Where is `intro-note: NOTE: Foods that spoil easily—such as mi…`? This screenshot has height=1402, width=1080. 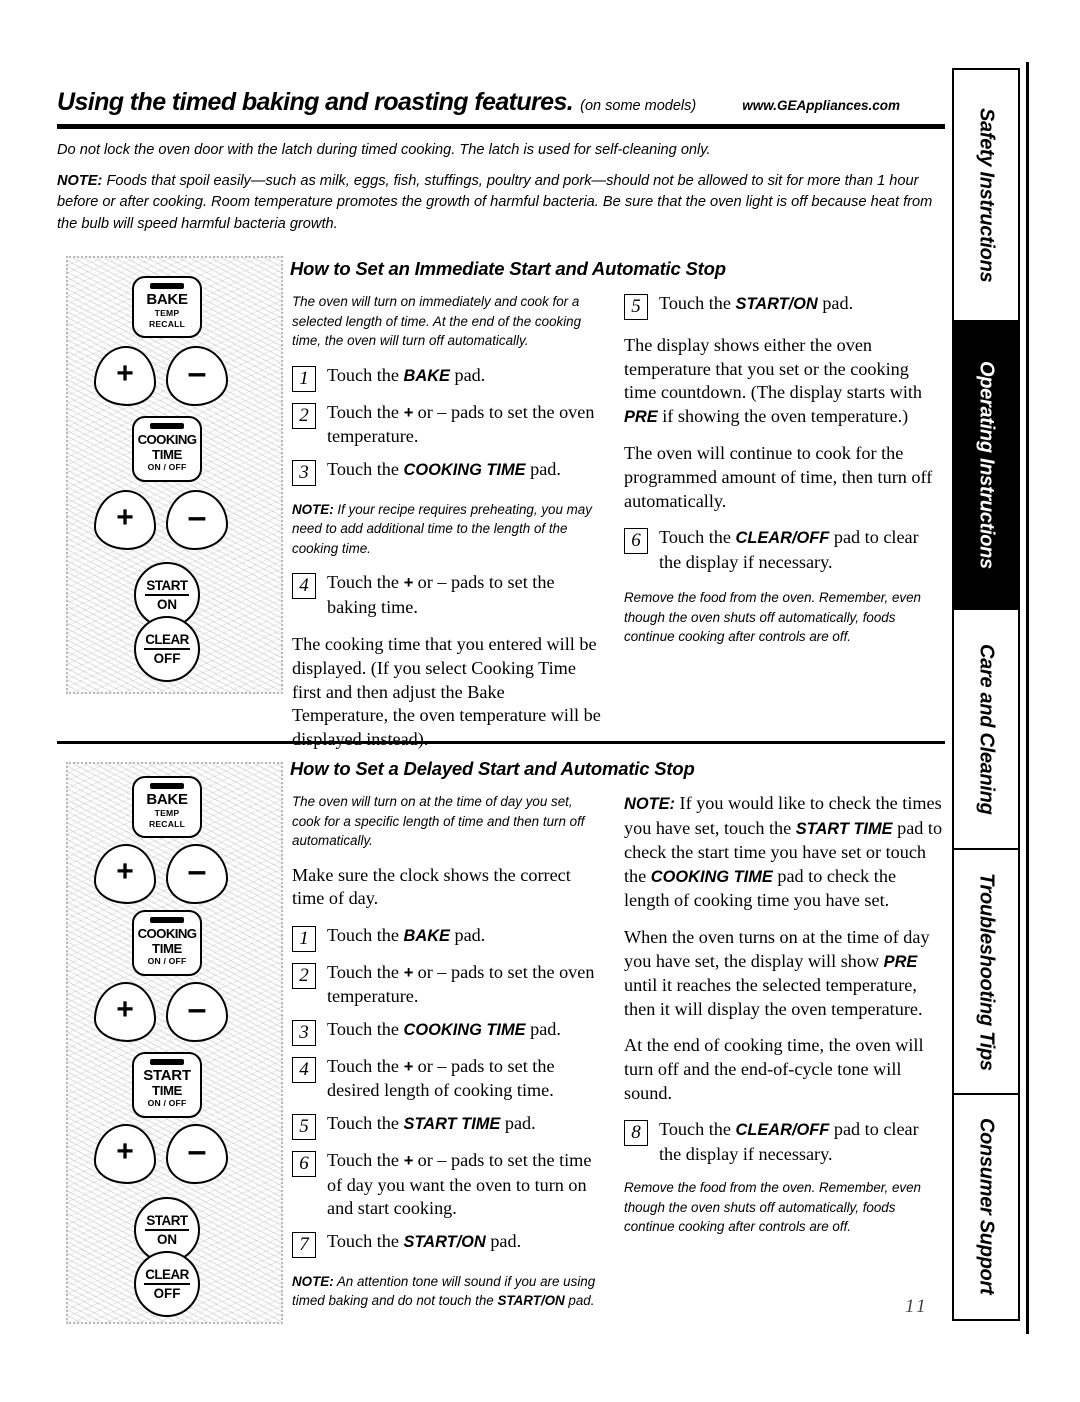 intro-note: NOTE: Foods that spoil easily—such as mi… is located at coordinates (502, 203).